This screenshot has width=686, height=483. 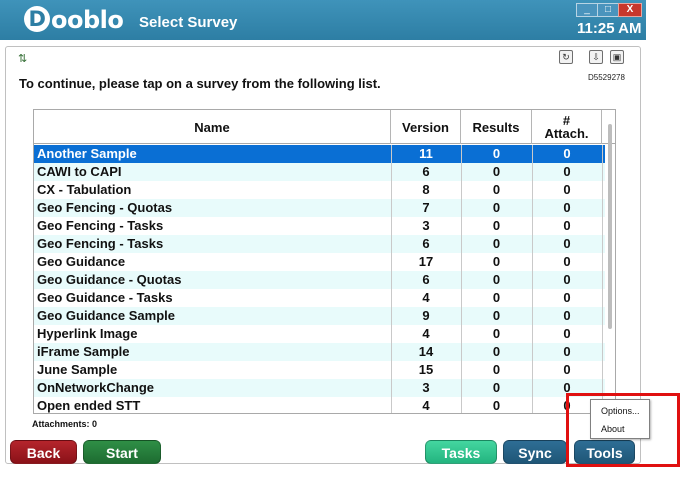 What do you see at coordinates (623, 430) in the screenshot?
I see `highlight-box` at bounding box center [623, 430].